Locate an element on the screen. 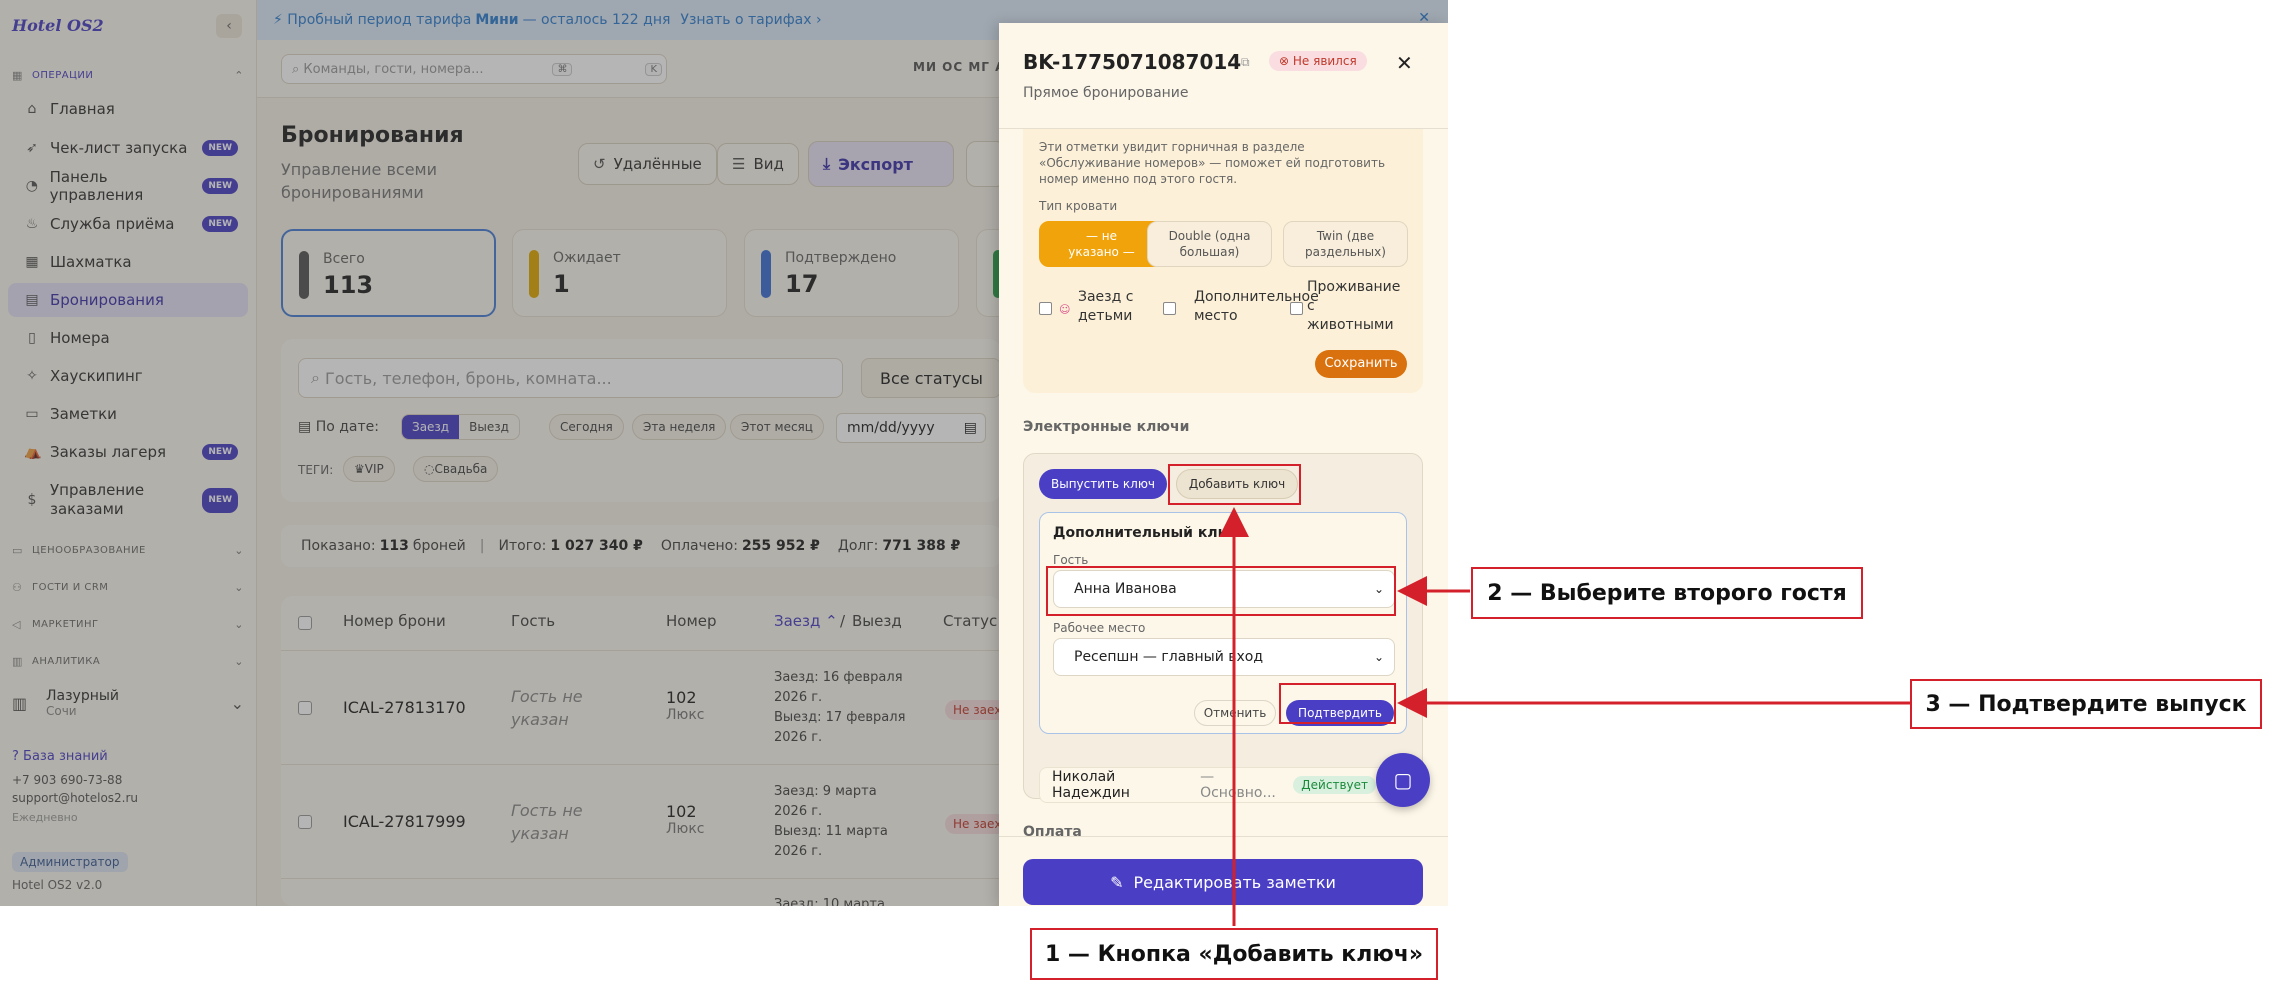 This screenshot has height=997, width=2273. callout-step1: 1 — Кнопка «Добавить ключ» is located at coordinates (1234, 954).